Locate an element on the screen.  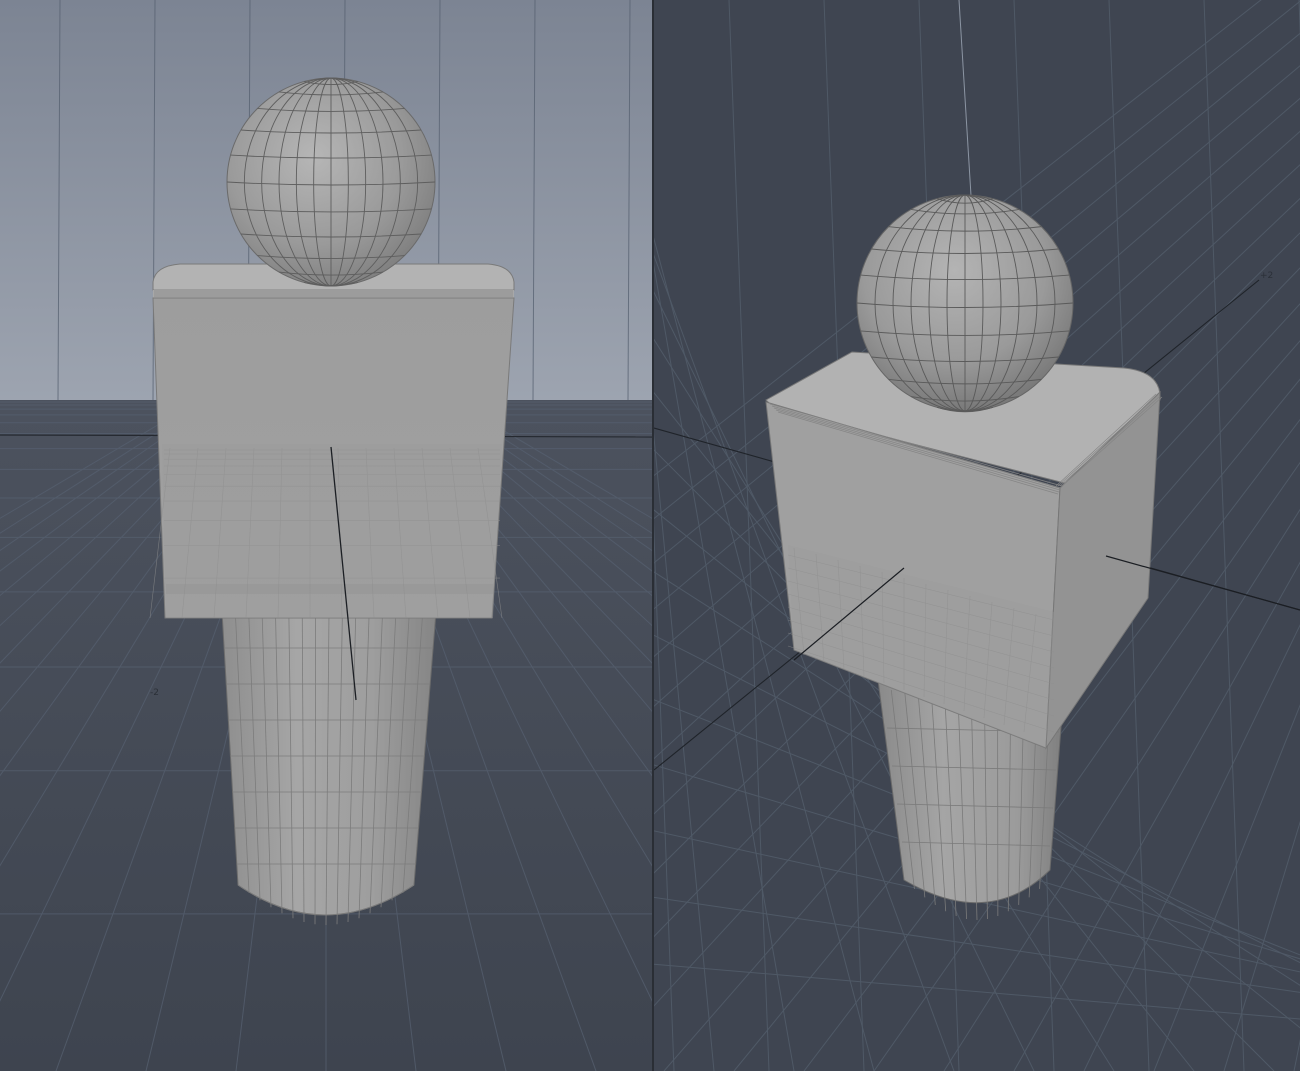
cylinder-stem is located at coordinates (329, 768).